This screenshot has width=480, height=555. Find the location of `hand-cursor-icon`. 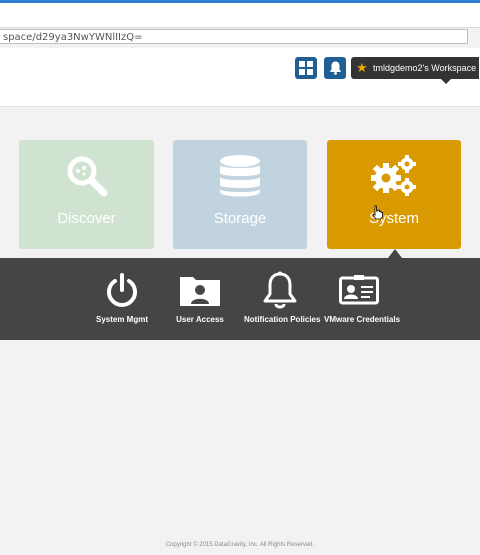

hand-cursor-icon is located at coordinates (378, 215).